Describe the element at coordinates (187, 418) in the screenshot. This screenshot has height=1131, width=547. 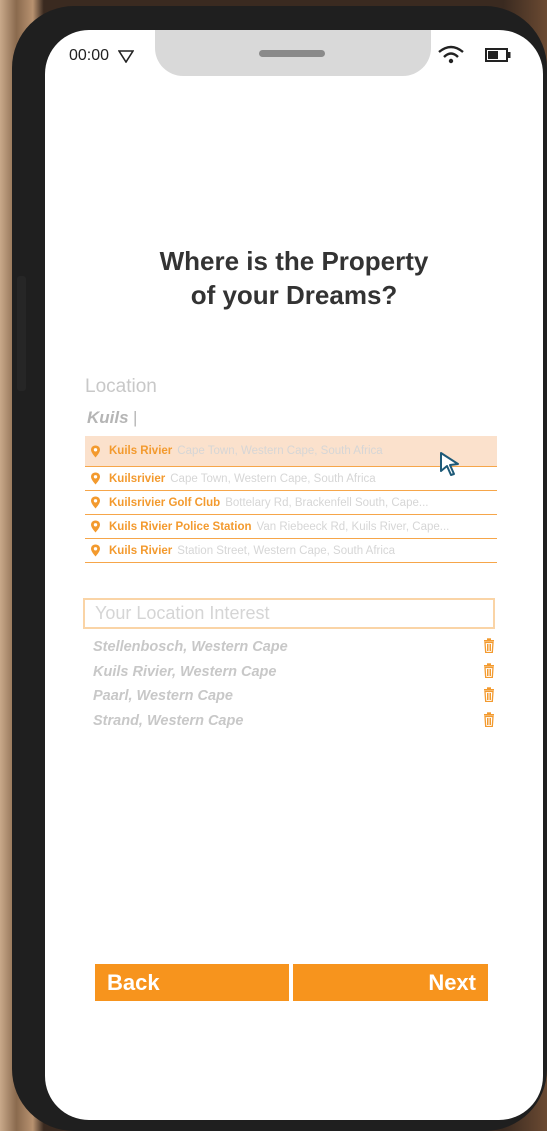
I see `location-search-input` at that location.